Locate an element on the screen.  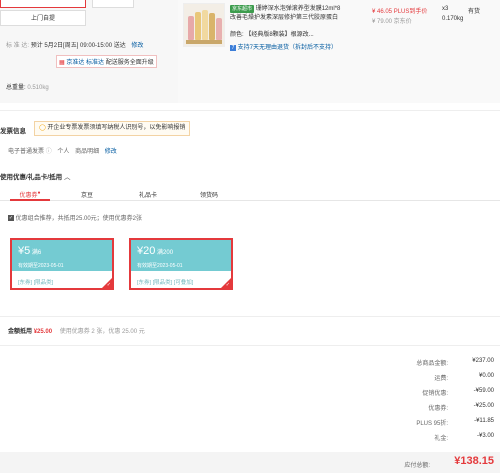
summary-row: 总商品金额: ¥237.00 is located at coordinates (455, 362).